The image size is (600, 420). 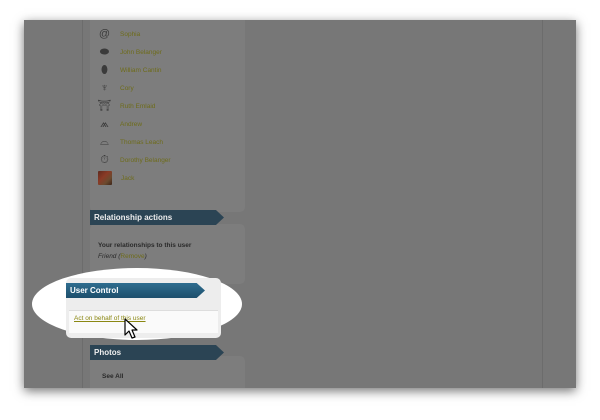 What do you see at coordinates (127, 88) in the screenshot?
I see `friend-name: Cory` at bounding box center [127, 88].